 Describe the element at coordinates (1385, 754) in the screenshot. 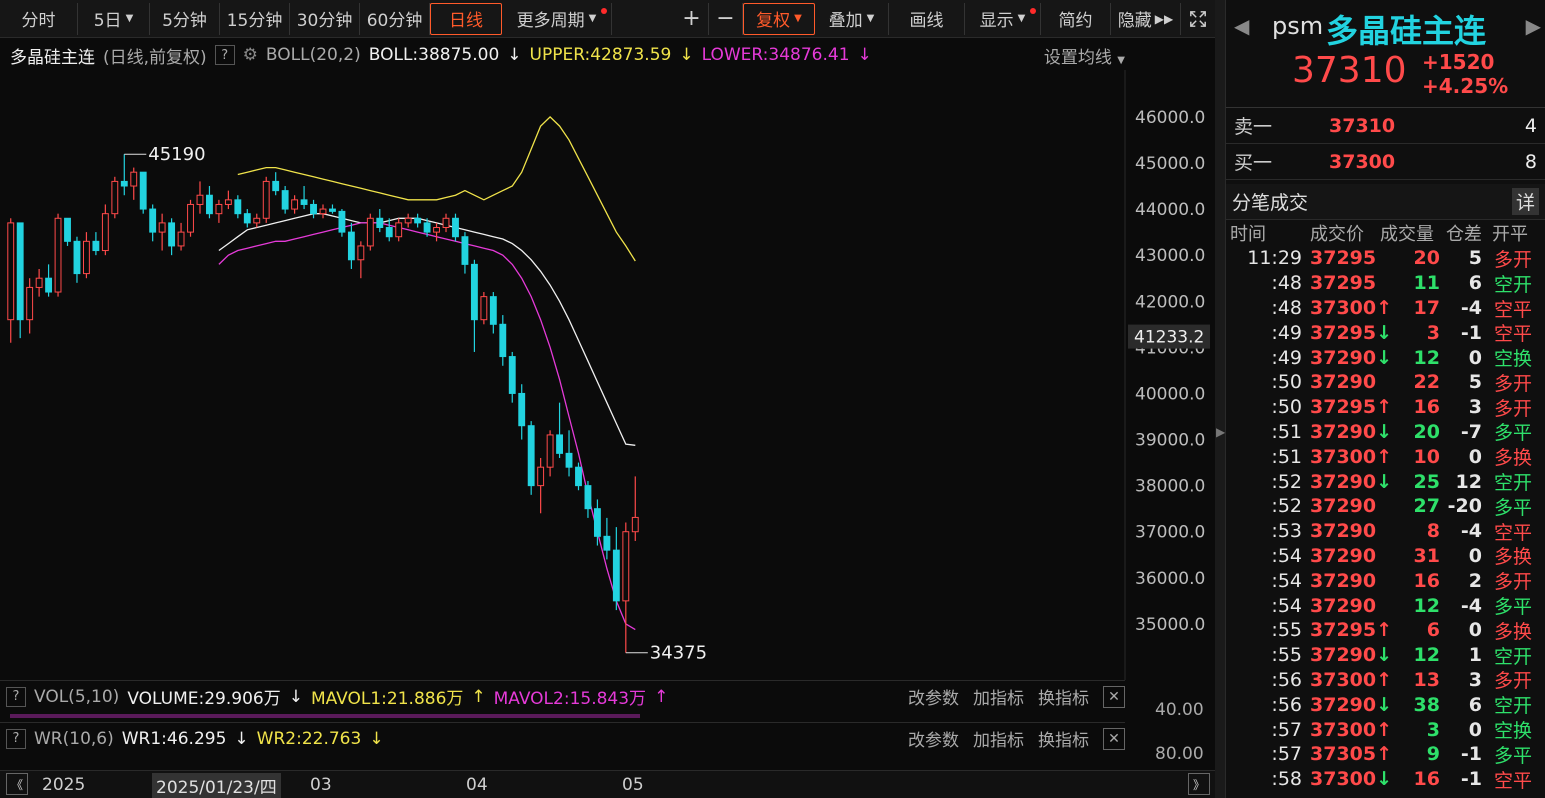

I see `trade-row: :57 37305↑ 9 -1 多平` at that location.